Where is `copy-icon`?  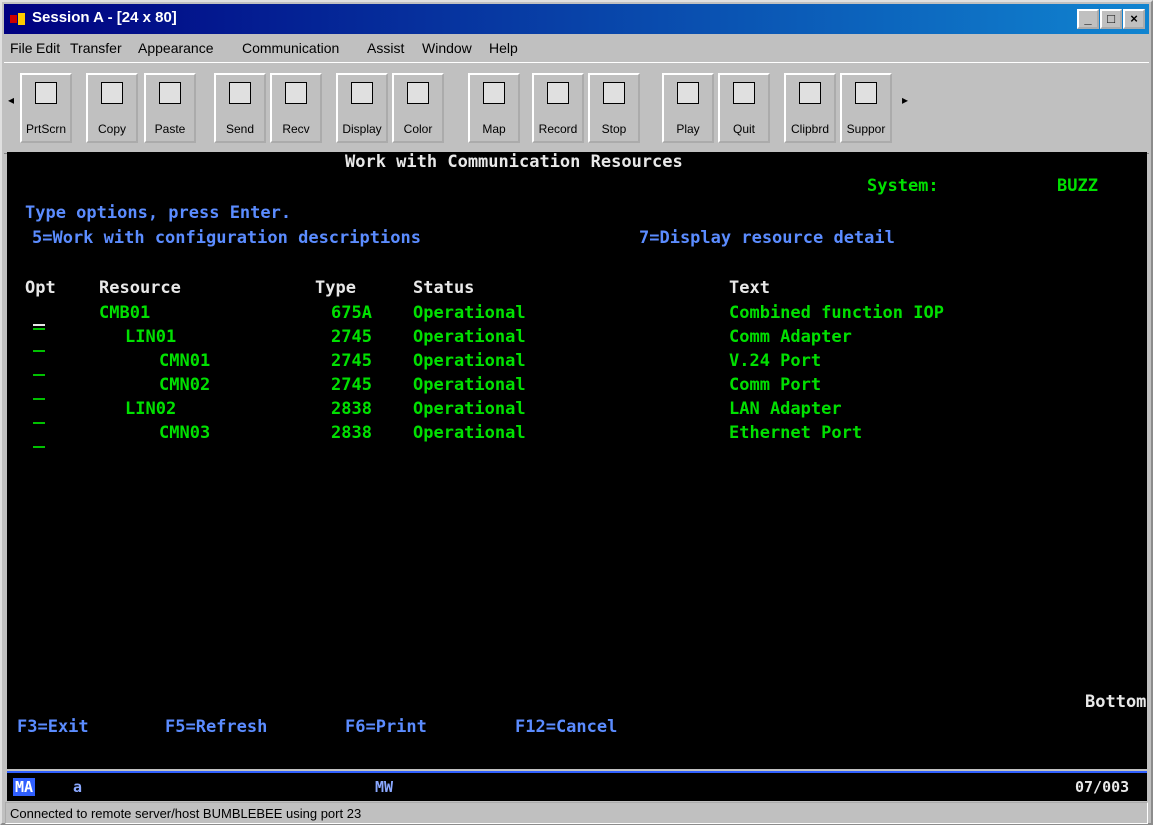 copy-icon is located at coordinates (112, 93).